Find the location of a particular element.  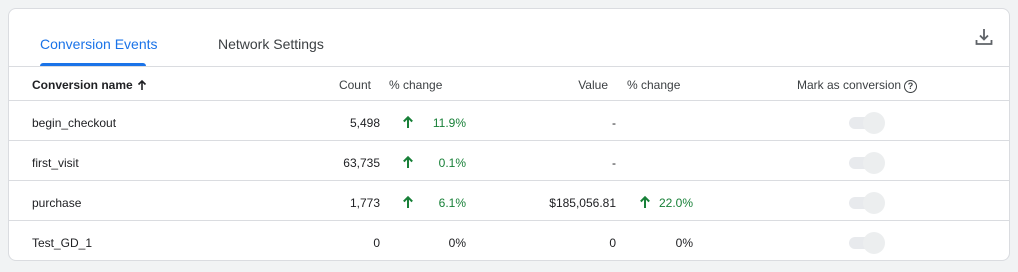

value-amount: 0 is located at coordinates (612, 243).